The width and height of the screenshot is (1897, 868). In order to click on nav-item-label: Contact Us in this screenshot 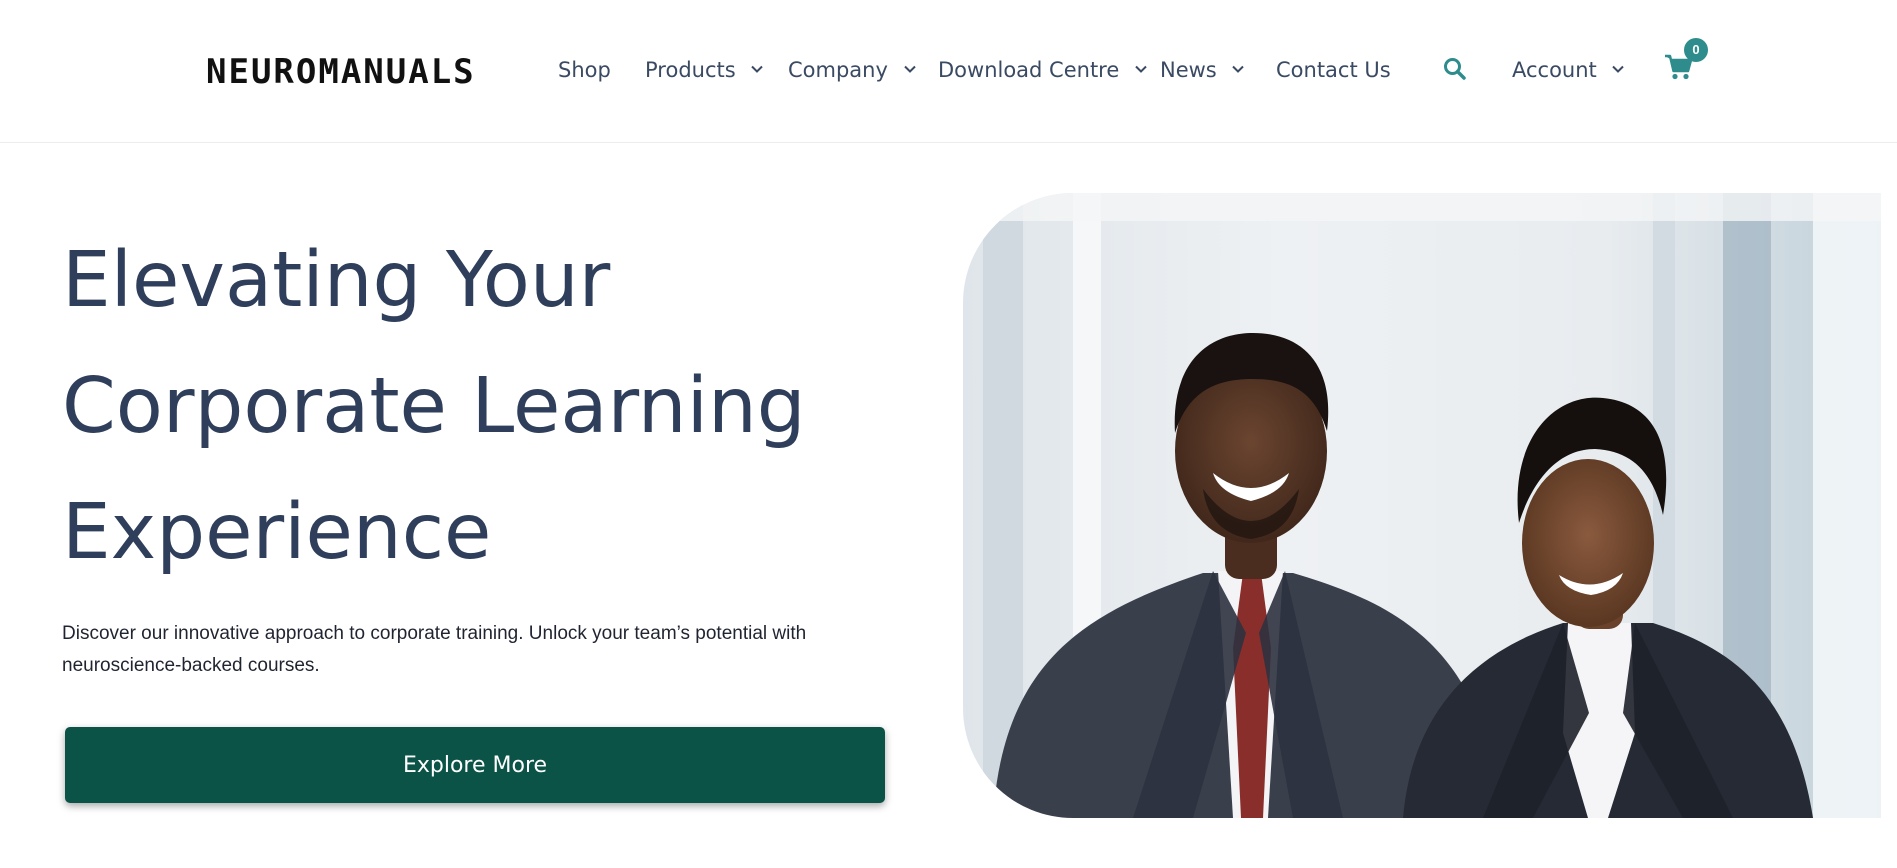, I will do `click(1333, 70)`.